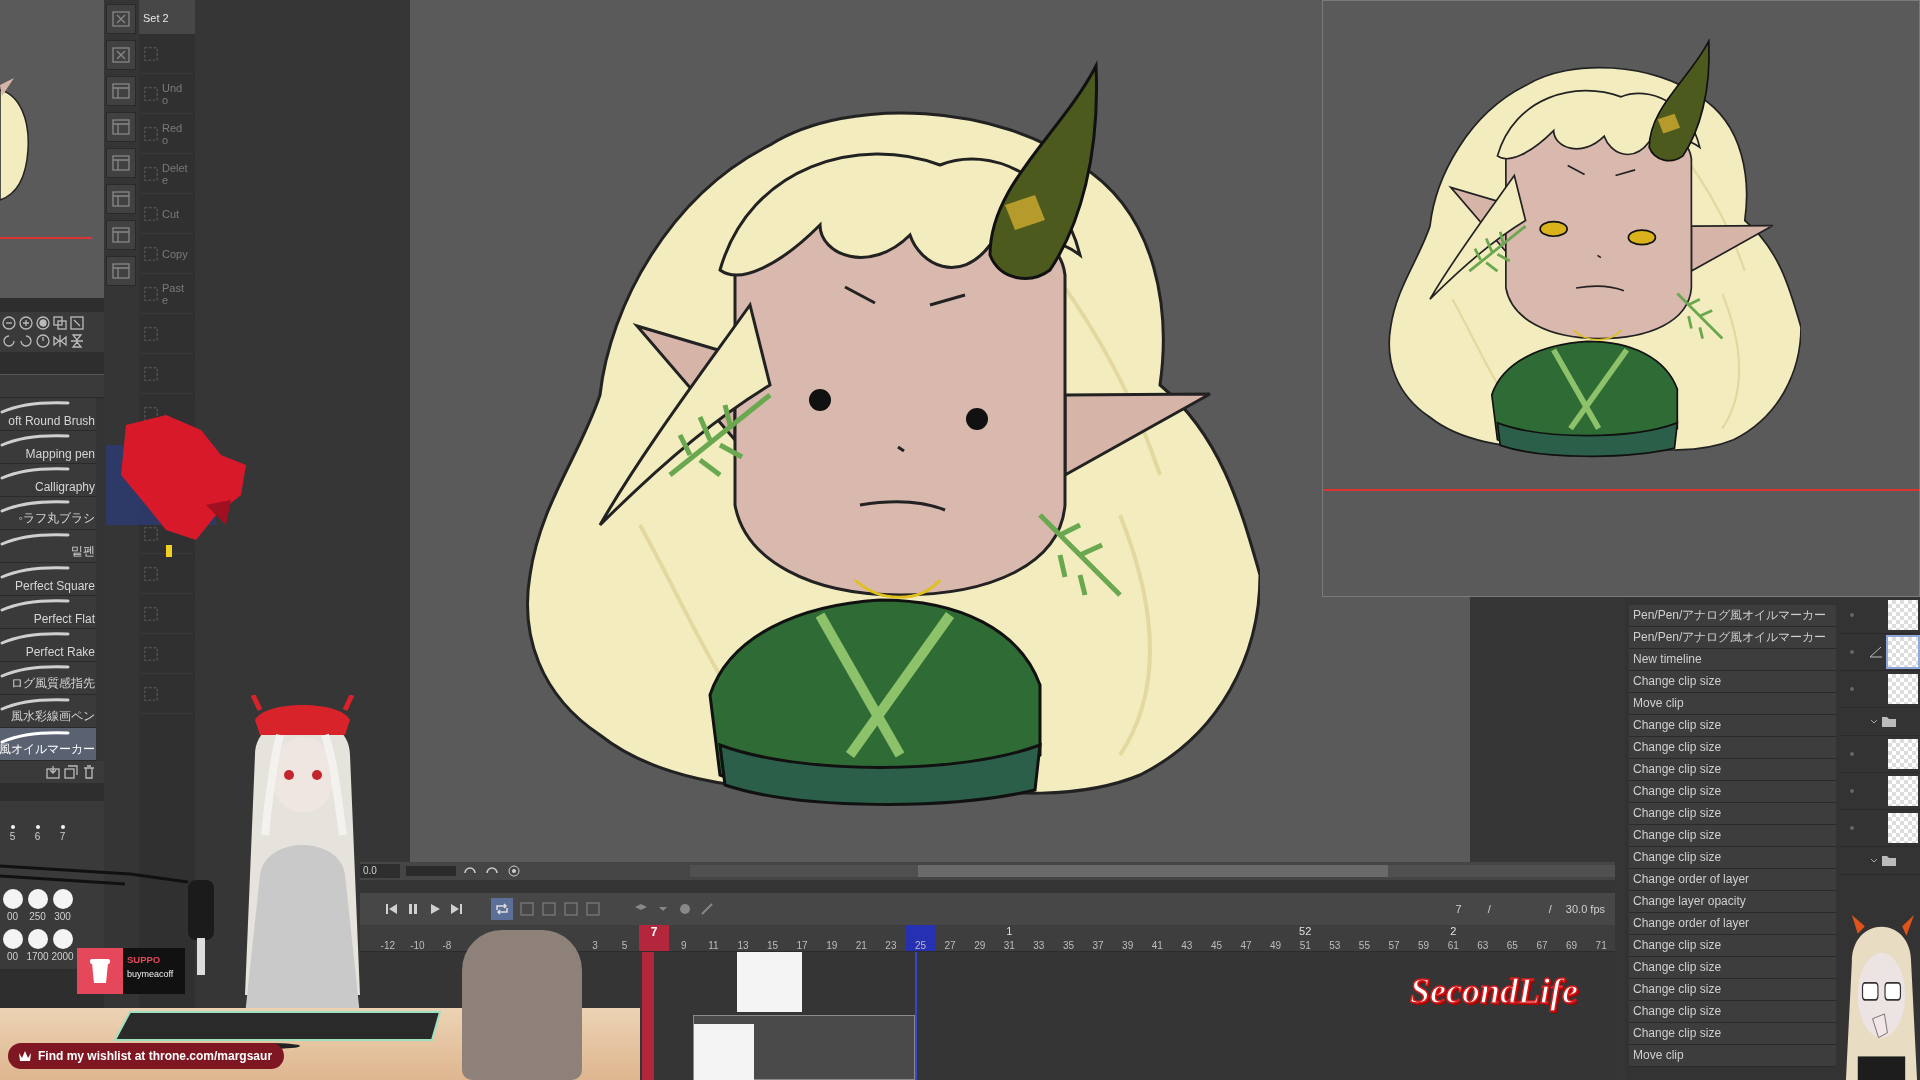  What do you see at coordinates (1512, 945) in the screenshot?
I see `frame-number: 65` at bounding box center [1512, 945].